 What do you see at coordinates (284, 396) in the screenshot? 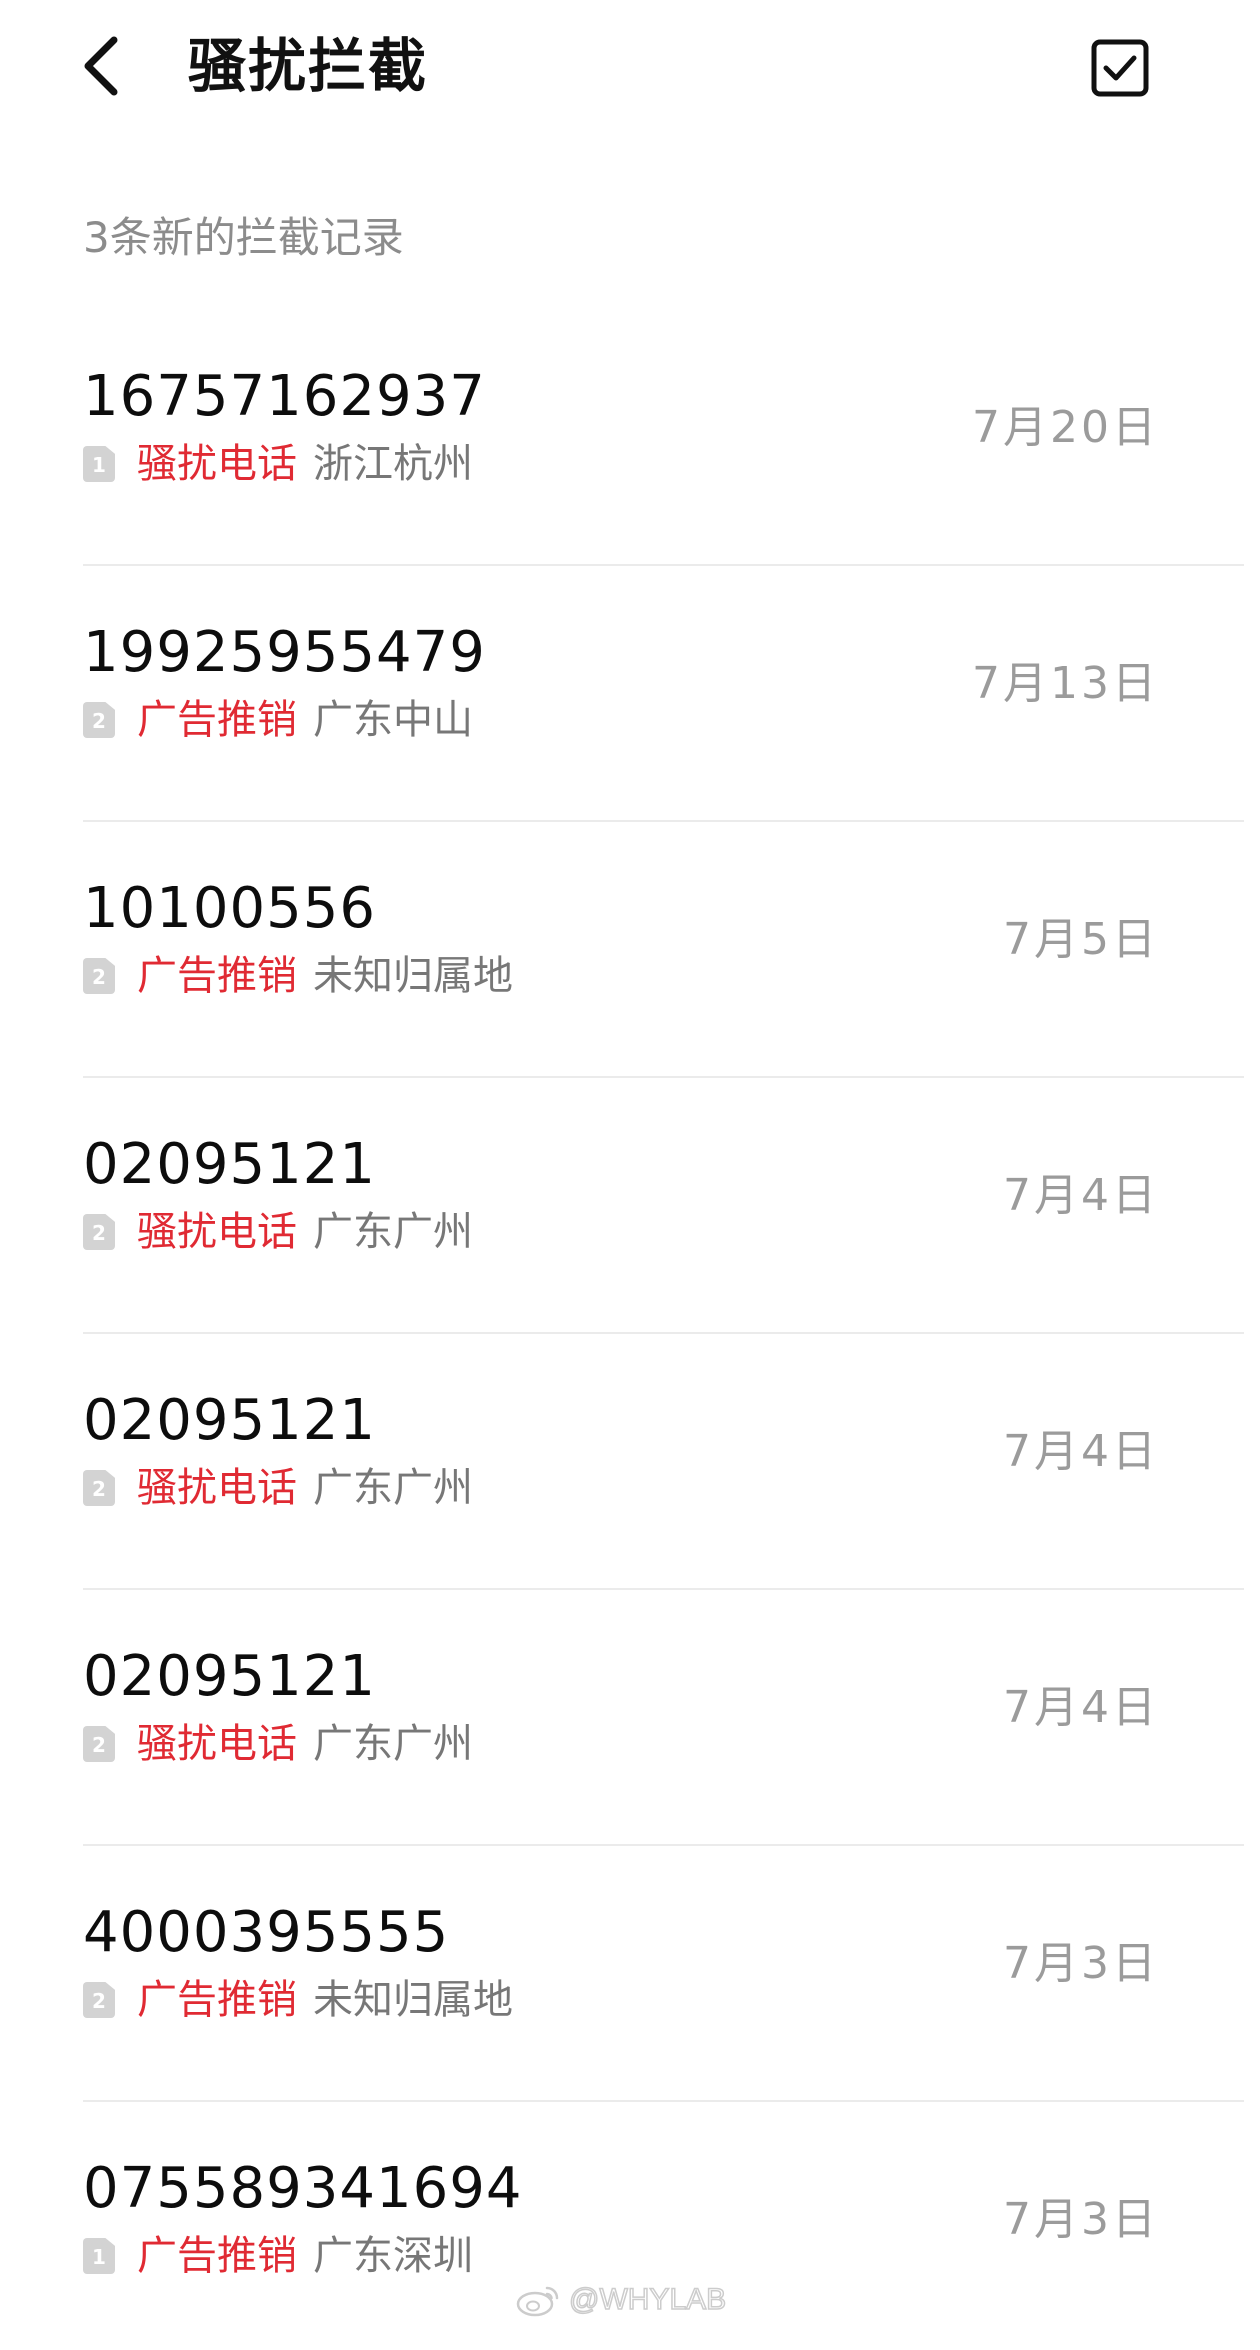
I see `phone-number: 16757162937` at bounding box center [284, 396].